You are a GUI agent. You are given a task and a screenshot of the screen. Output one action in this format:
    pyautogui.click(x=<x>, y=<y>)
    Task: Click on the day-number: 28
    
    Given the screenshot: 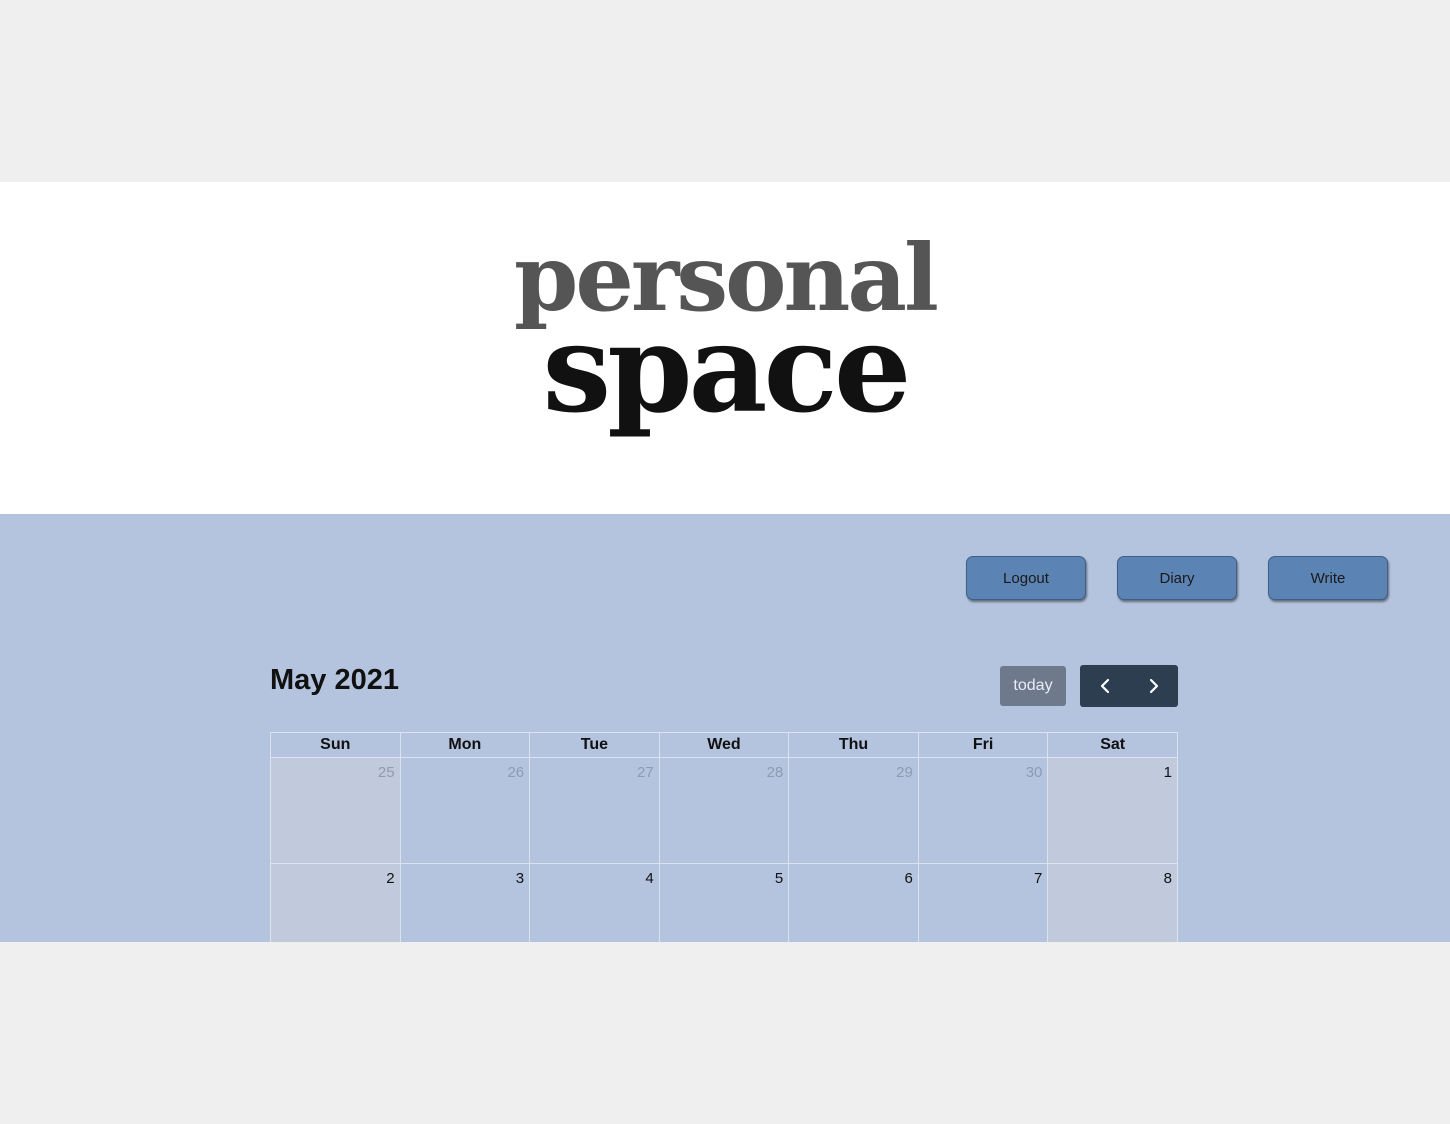 What is the action you would take?
    pyautogui.click(x=775, y=772)
    